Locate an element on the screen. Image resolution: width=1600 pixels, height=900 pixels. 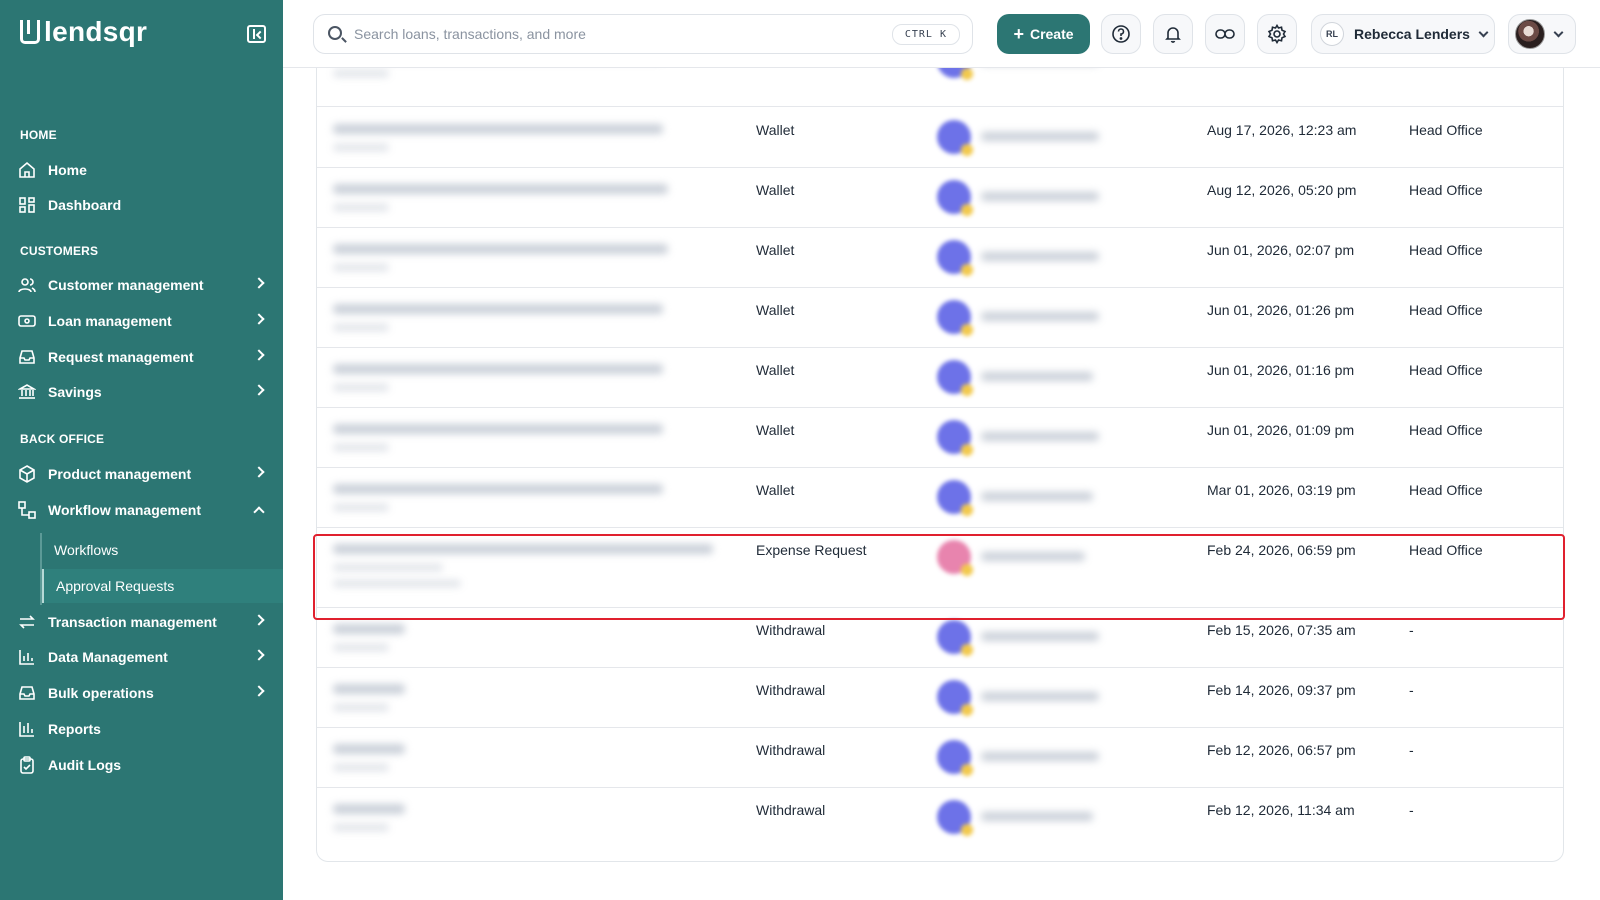
sidebar-item-label: Bulk operations is located at coordinates (101, 693).